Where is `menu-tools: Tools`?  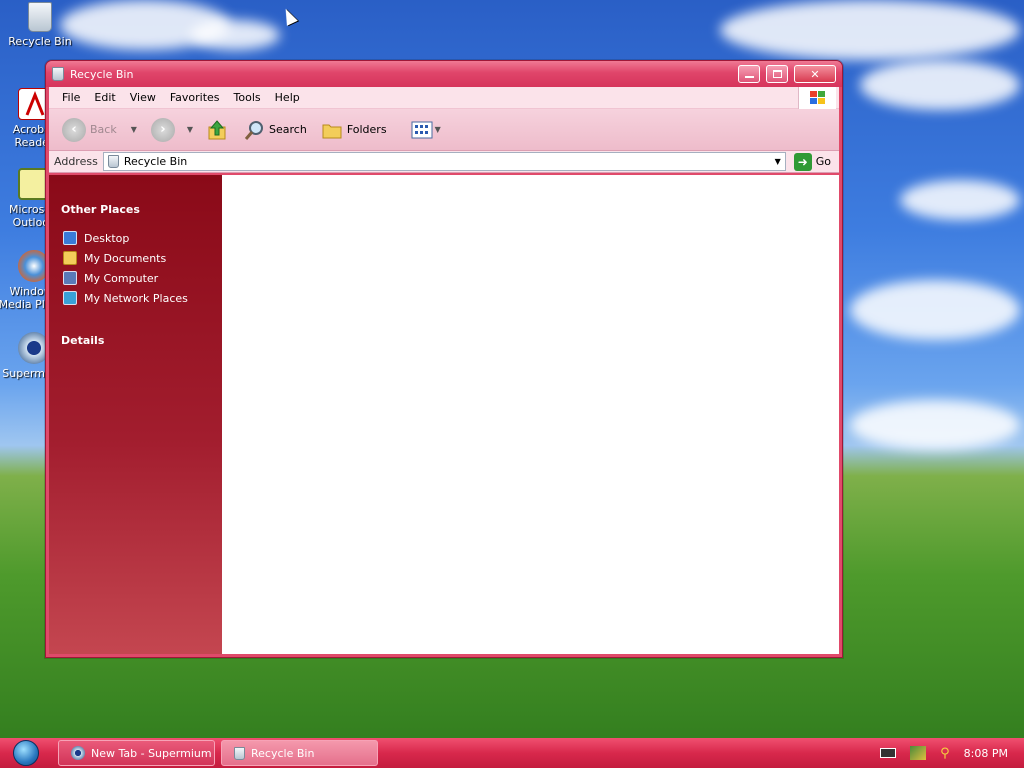
menu-tools: Tools is located at coordinates (247, 97).